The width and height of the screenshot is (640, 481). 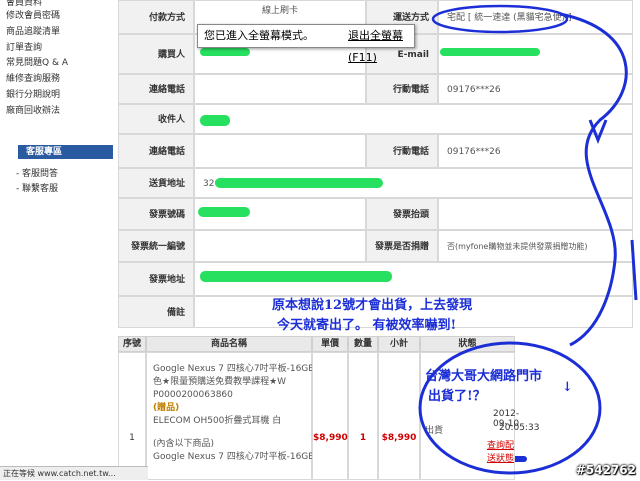 What do you see at coordinates (605, 470) in the screenshot?
I see `image-watermark: #542762` at bounding box center [605, 470].